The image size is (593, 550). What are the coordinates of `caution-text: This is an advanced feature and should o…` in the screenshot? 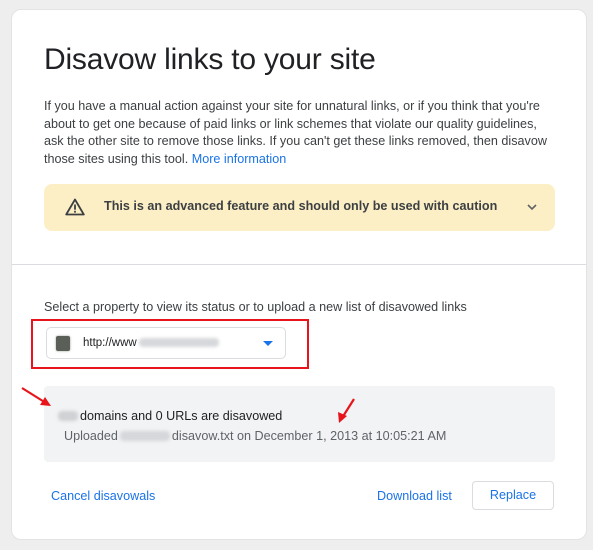 It's located at (301, 206).